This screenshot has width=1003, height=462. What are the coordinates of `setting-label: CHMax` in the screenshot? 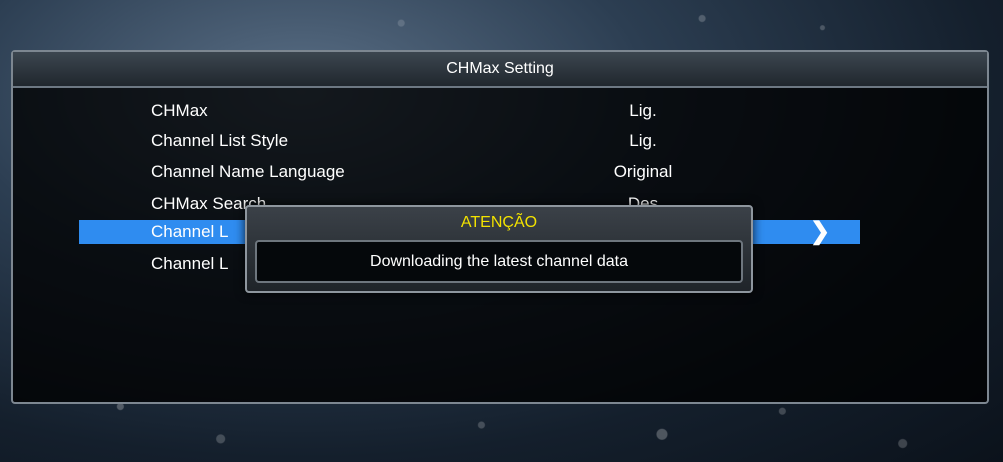 It's located at (179, 110).